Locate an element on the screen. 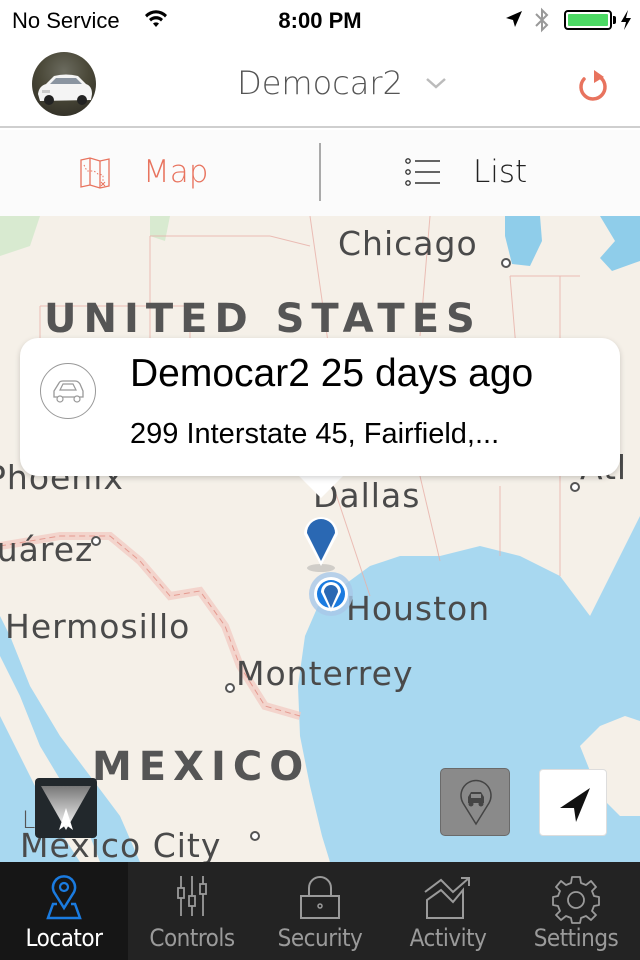  city-dot-chicago is located at coordinates (506, 263).